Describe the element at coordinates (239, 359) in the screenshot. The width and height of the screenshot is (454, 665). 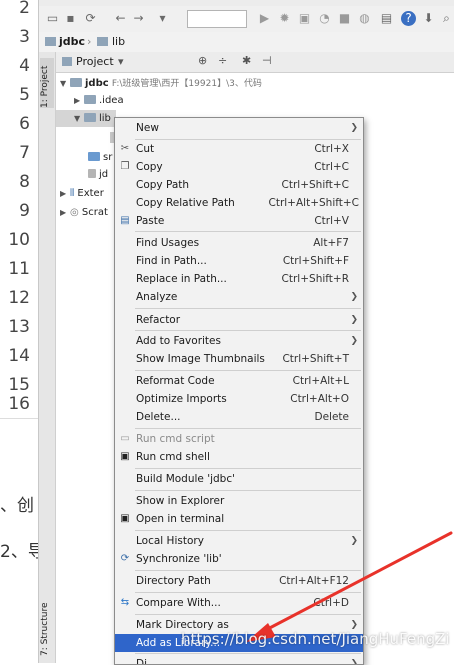
I see `menu-item-show-image-thumbnails: Show Image Thumbnails Ctrl+Shift+T` at that location.